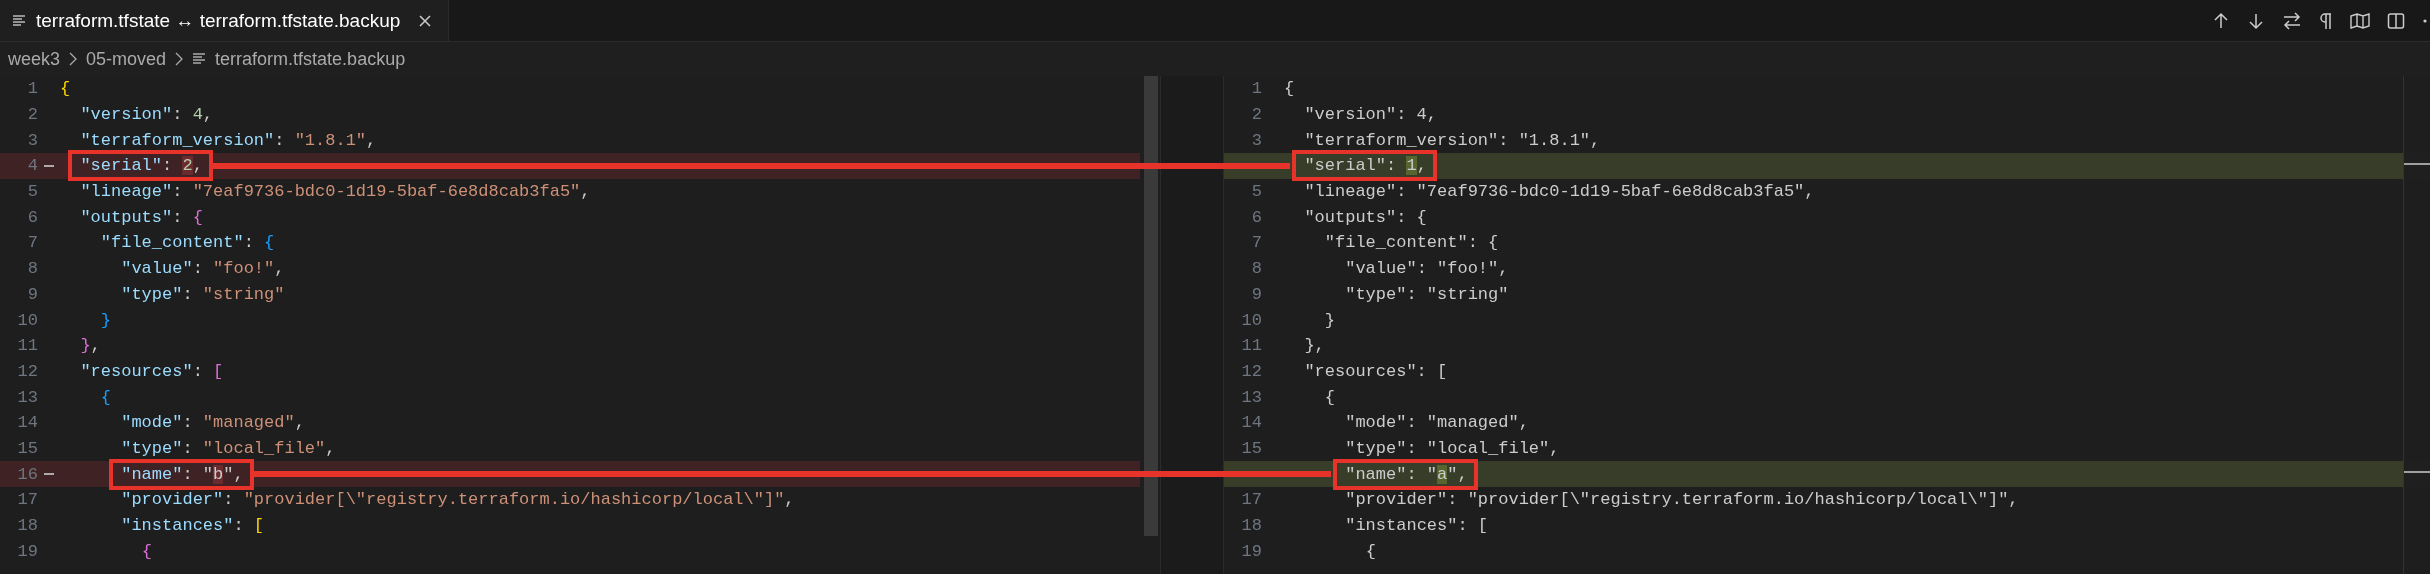  What do you see at coordinates (2396, 20) in the screenshot?
I see `split-editor-icon` at bounding box center [2396, 20].